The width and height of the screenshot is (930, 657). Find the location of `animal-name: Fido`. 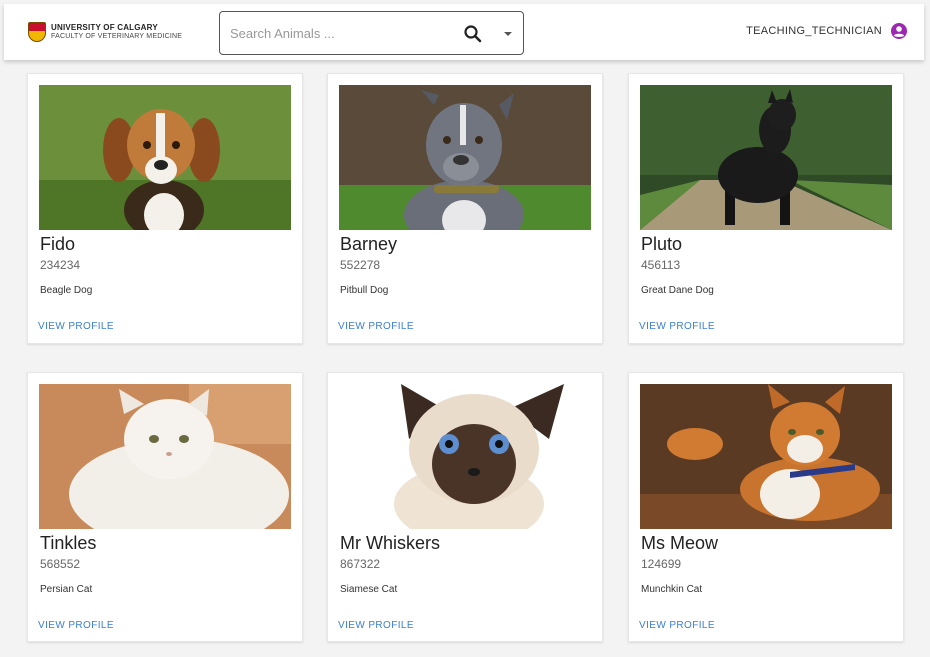

animal-name: Fido is located at coordinates (58, 244).